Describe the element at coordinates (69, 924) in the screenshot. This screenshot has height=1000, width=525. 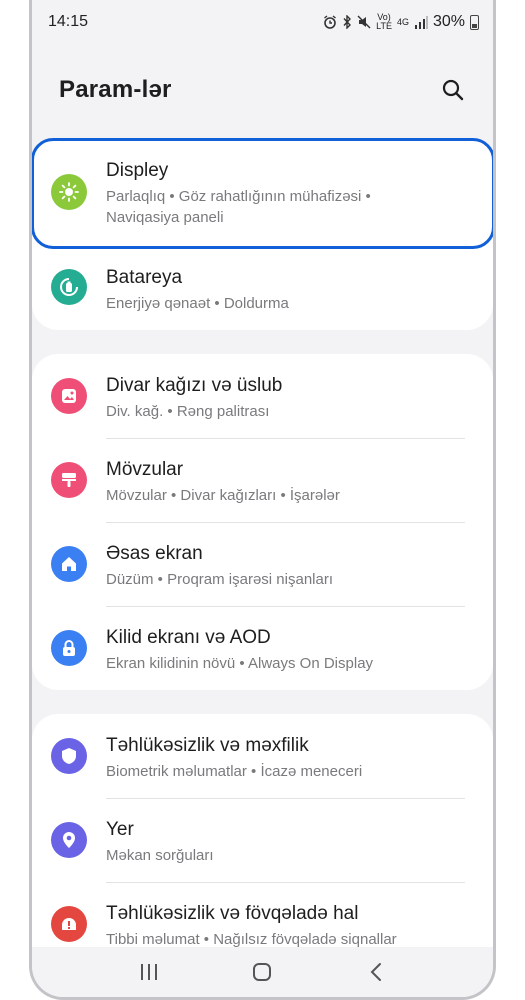
I see `emergency-icon` at that location.